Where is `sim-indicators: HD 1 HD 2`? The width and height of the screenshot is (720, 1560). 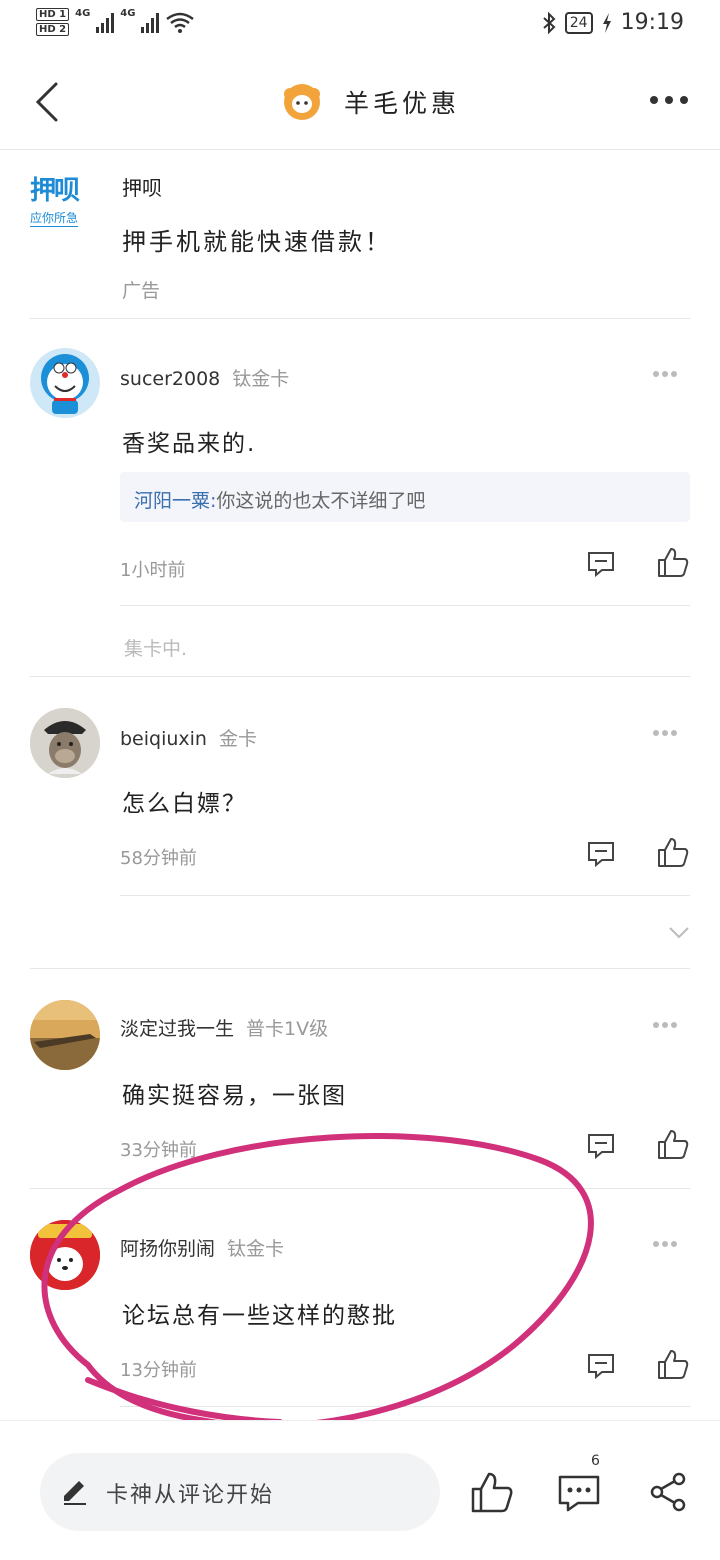 sim-indicators: HD 1 HD 2 is located at coordinates (53, 22).